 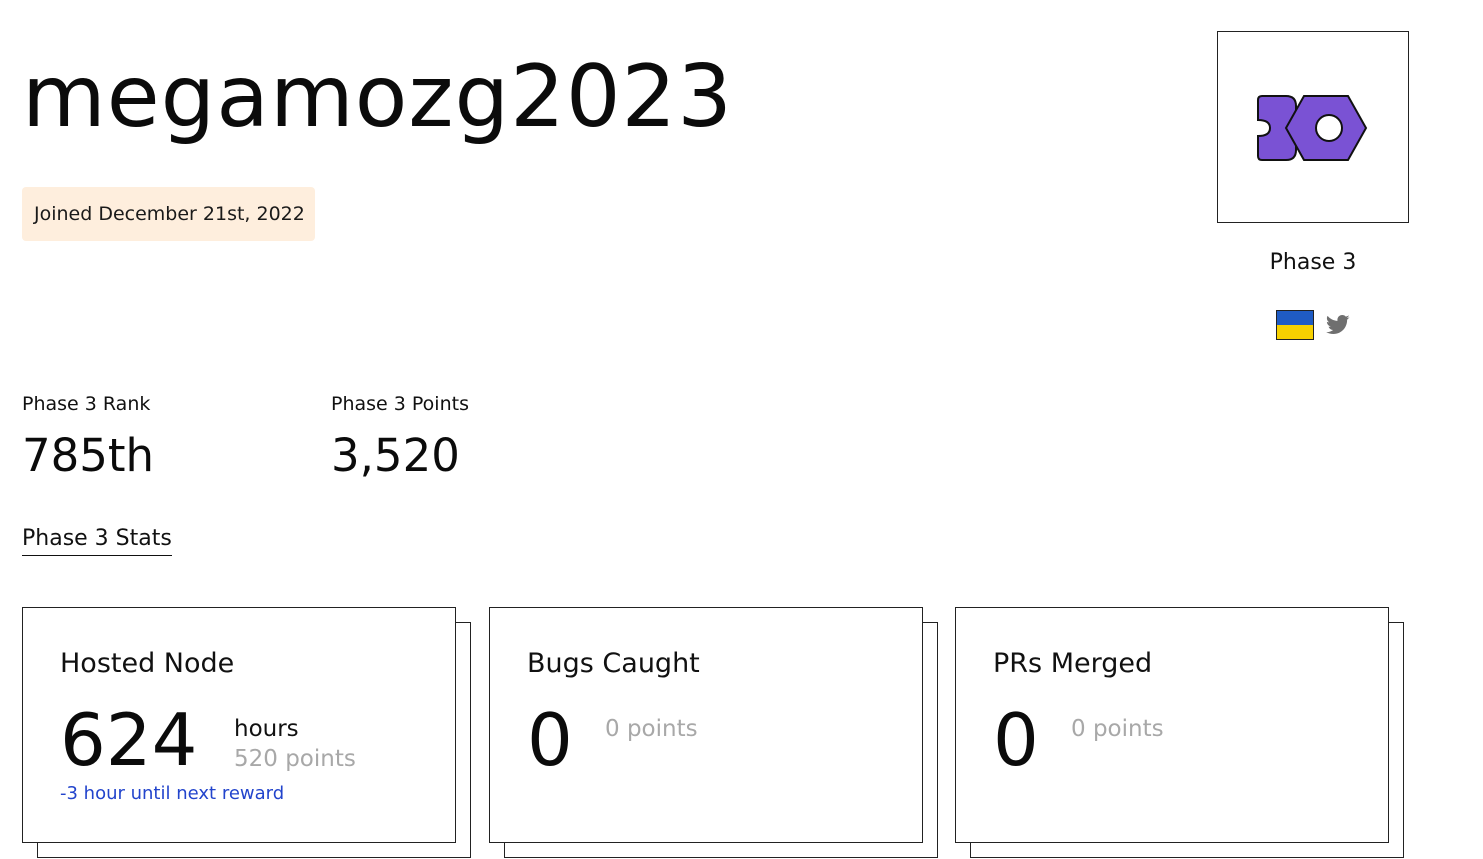 What do you see at coordinates (88, 455) in the screenshot?
I see `rank-value: 785th` at bounding box center [88, 455].